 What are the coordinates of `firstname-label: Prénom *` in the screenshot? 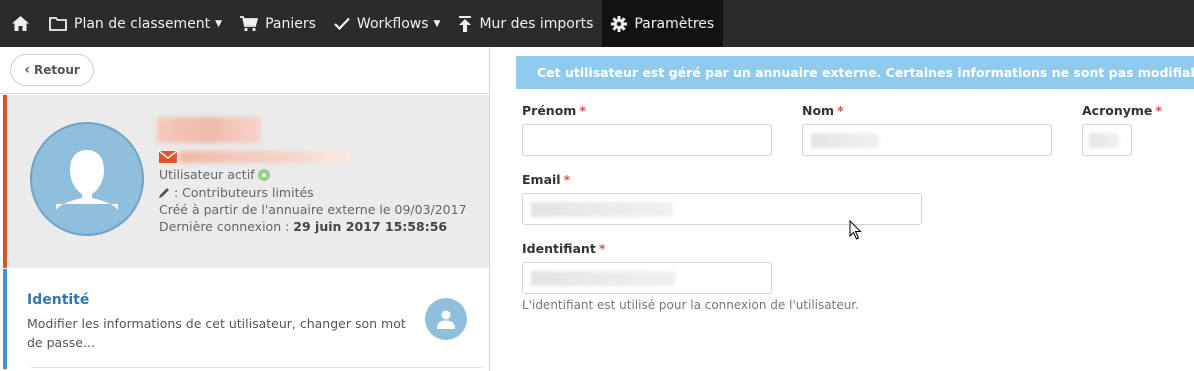 It's located at (554, 110).